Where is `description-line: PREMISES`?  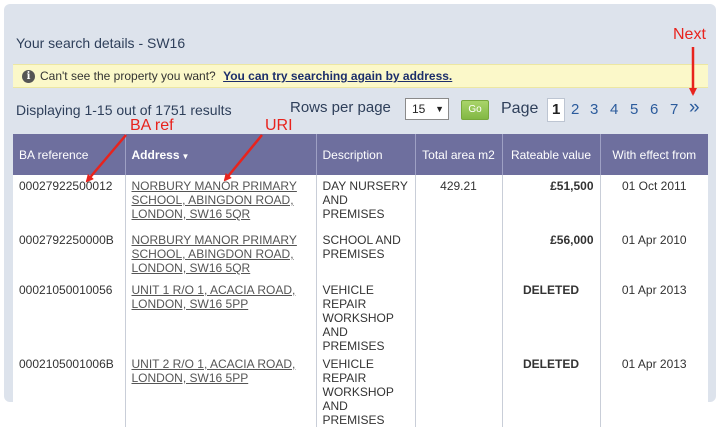 description-line: PREMISES is located at coordinates (353, 254).